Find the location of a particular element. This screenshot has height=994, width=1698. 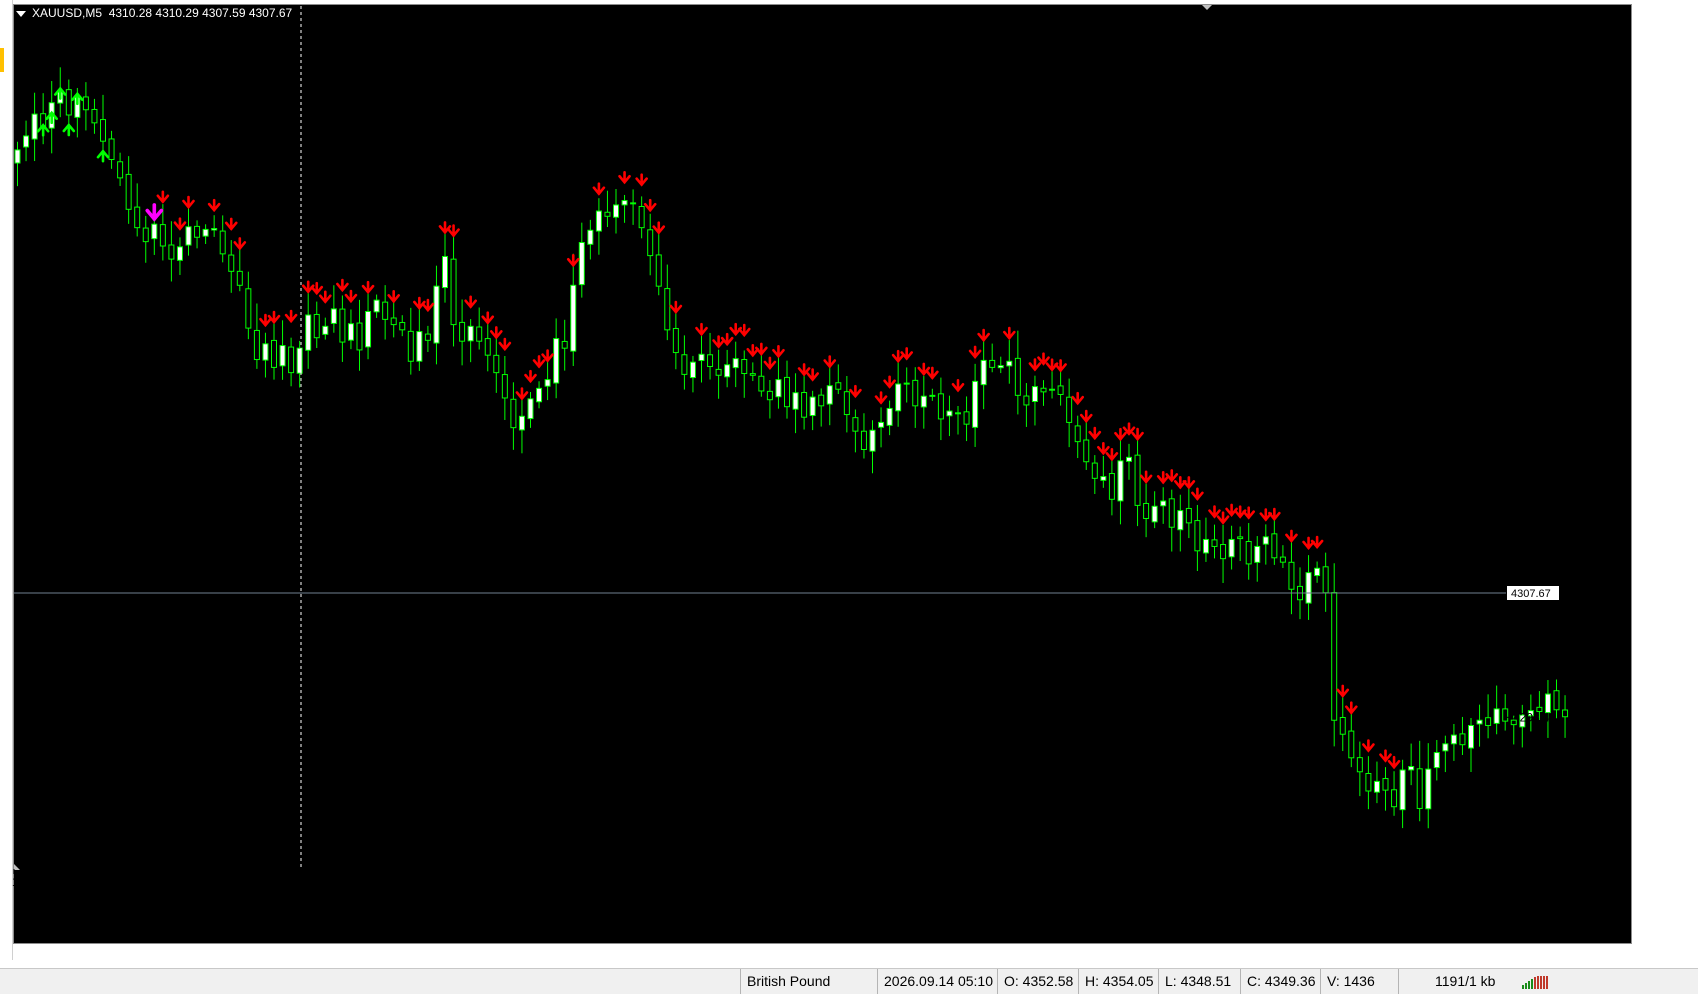

current-price-label: 4307.67 is located at coordinates (1531, 594).